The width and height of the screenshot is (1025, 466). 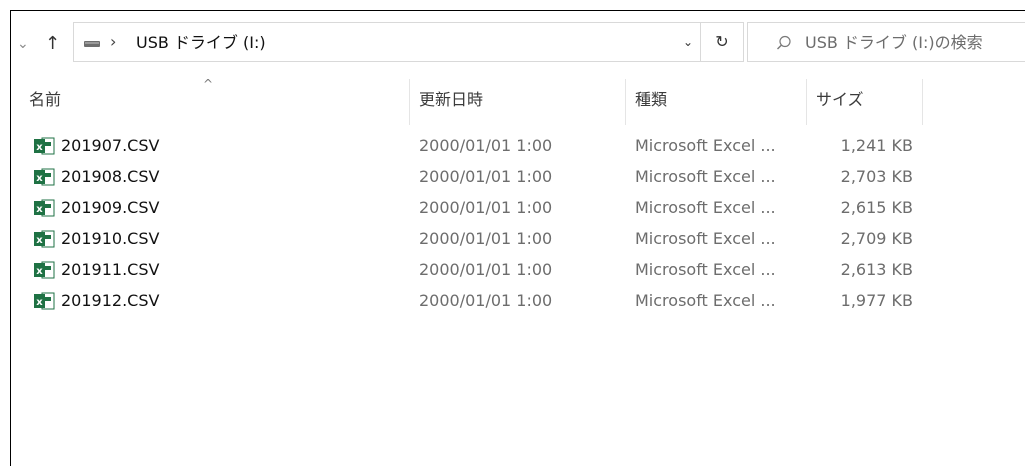 What do you see at coordinates (110, 238) in the screenshot?
I see `file-name: 201910.CSV` at bounding box center [110, 238].